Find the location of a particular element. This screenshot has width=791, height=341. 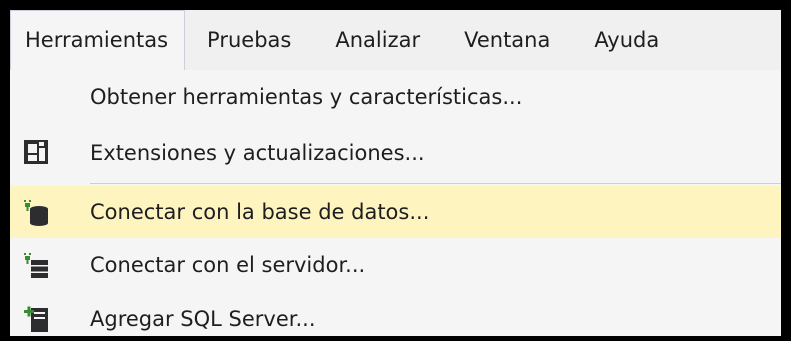

menu-separator is located at coordinates (435, 183).